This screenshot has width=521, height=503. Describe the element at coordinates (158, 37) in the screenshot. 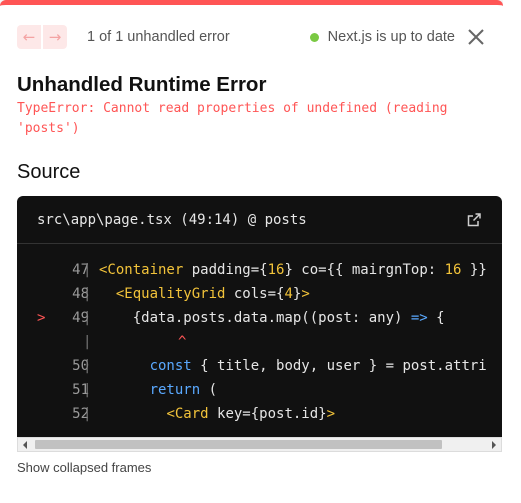

I see `error-counter: 1 of 1 unhandled error` at that location.